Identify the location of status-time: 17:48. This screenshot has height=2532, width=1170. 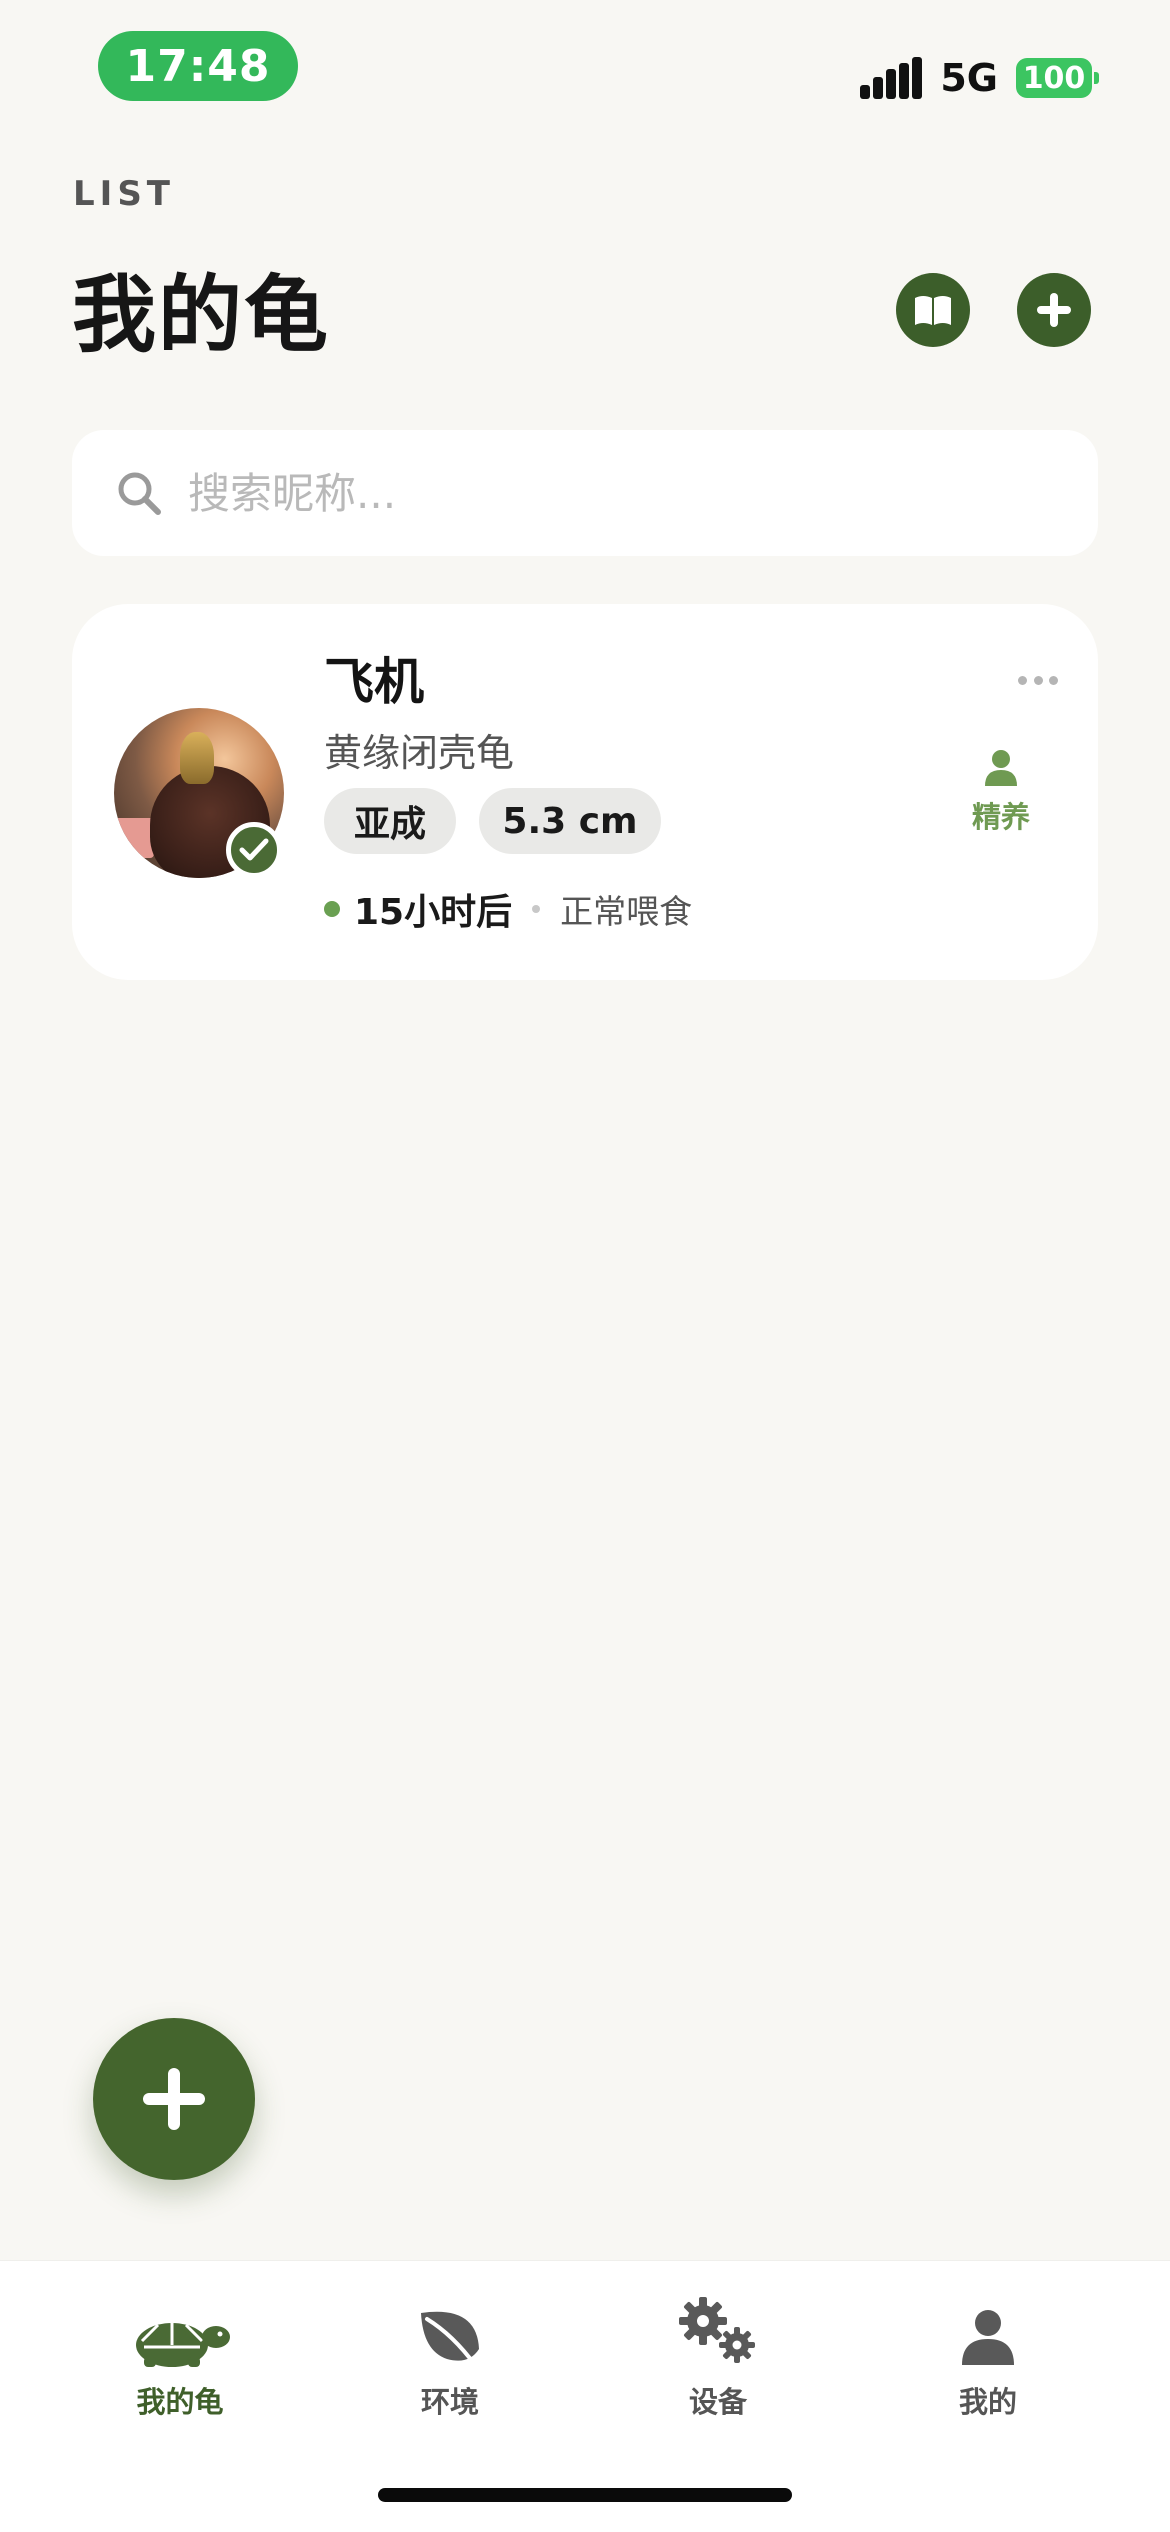
(198, 66).